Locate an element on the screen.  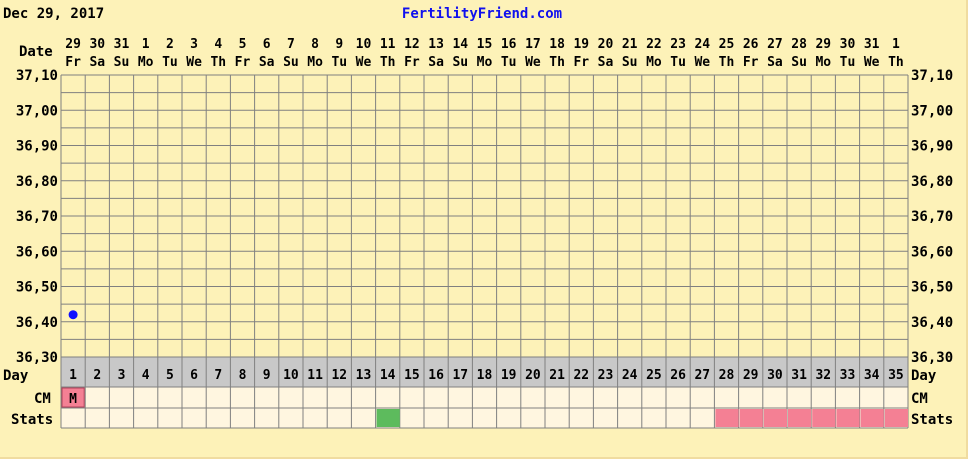
cm-value: M is located at coordinates (73, 399).